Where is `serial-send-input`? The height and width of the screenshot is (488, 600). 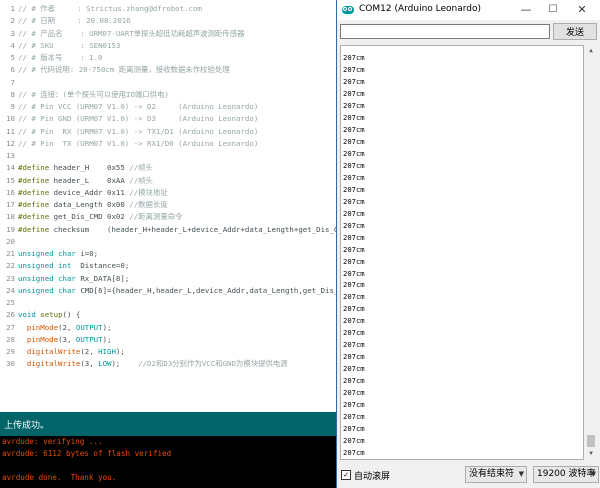 serial-send-input is located at coordinates (445, 31).